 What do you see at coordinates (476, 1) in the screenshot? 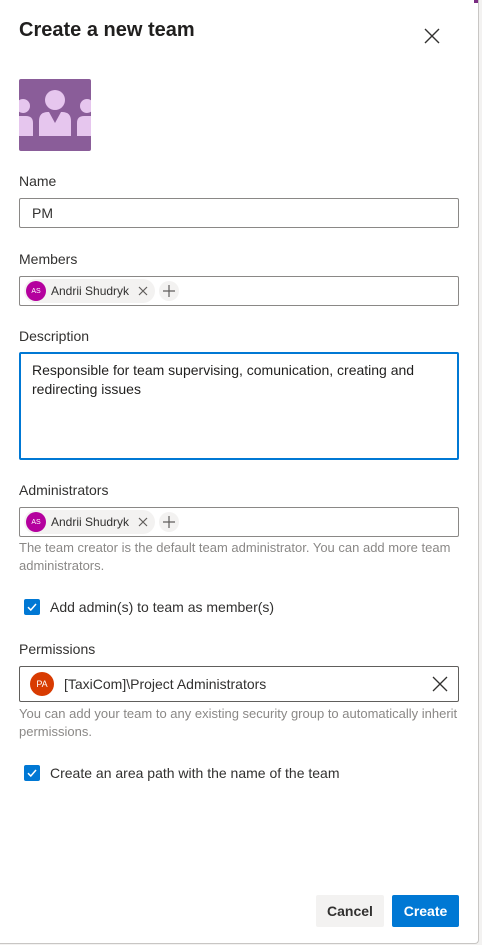
I see `edge-accent` at bounding box center [476, 1].